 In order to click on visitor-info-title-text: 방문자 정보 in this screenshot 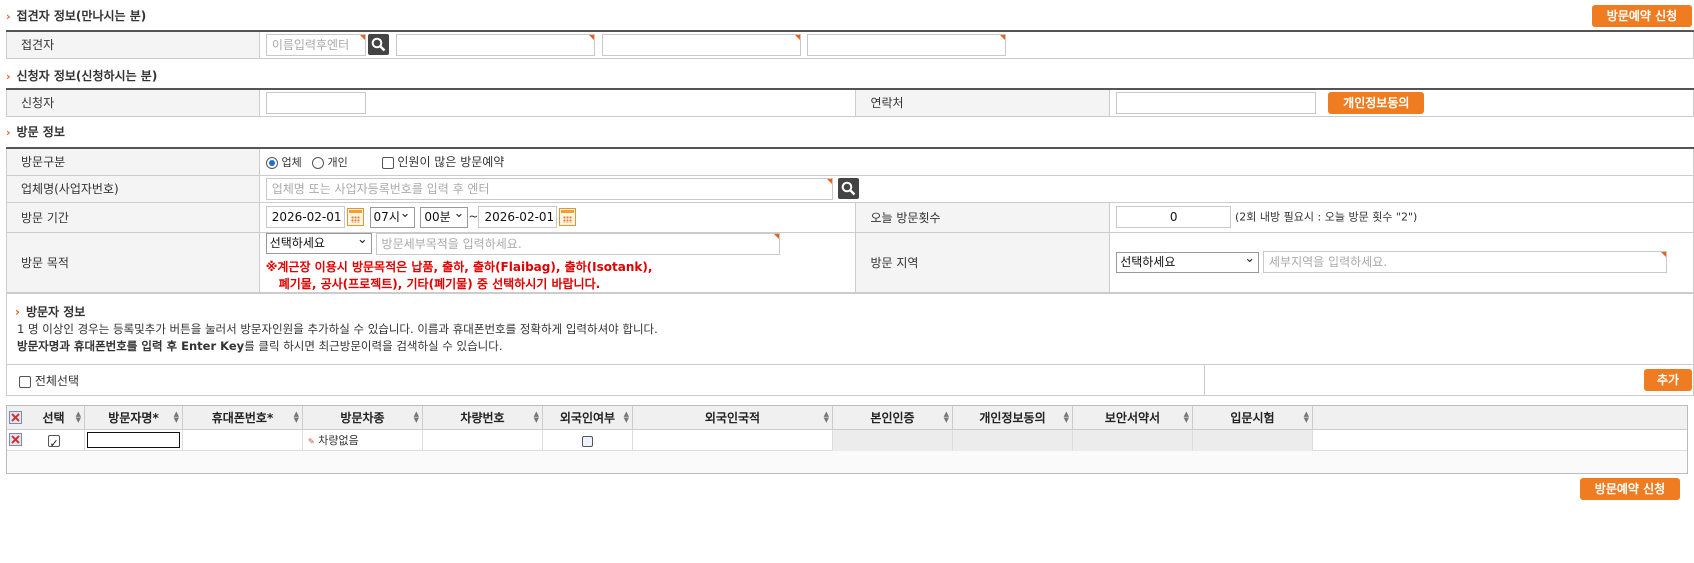, I will do `click(55, 312)`.